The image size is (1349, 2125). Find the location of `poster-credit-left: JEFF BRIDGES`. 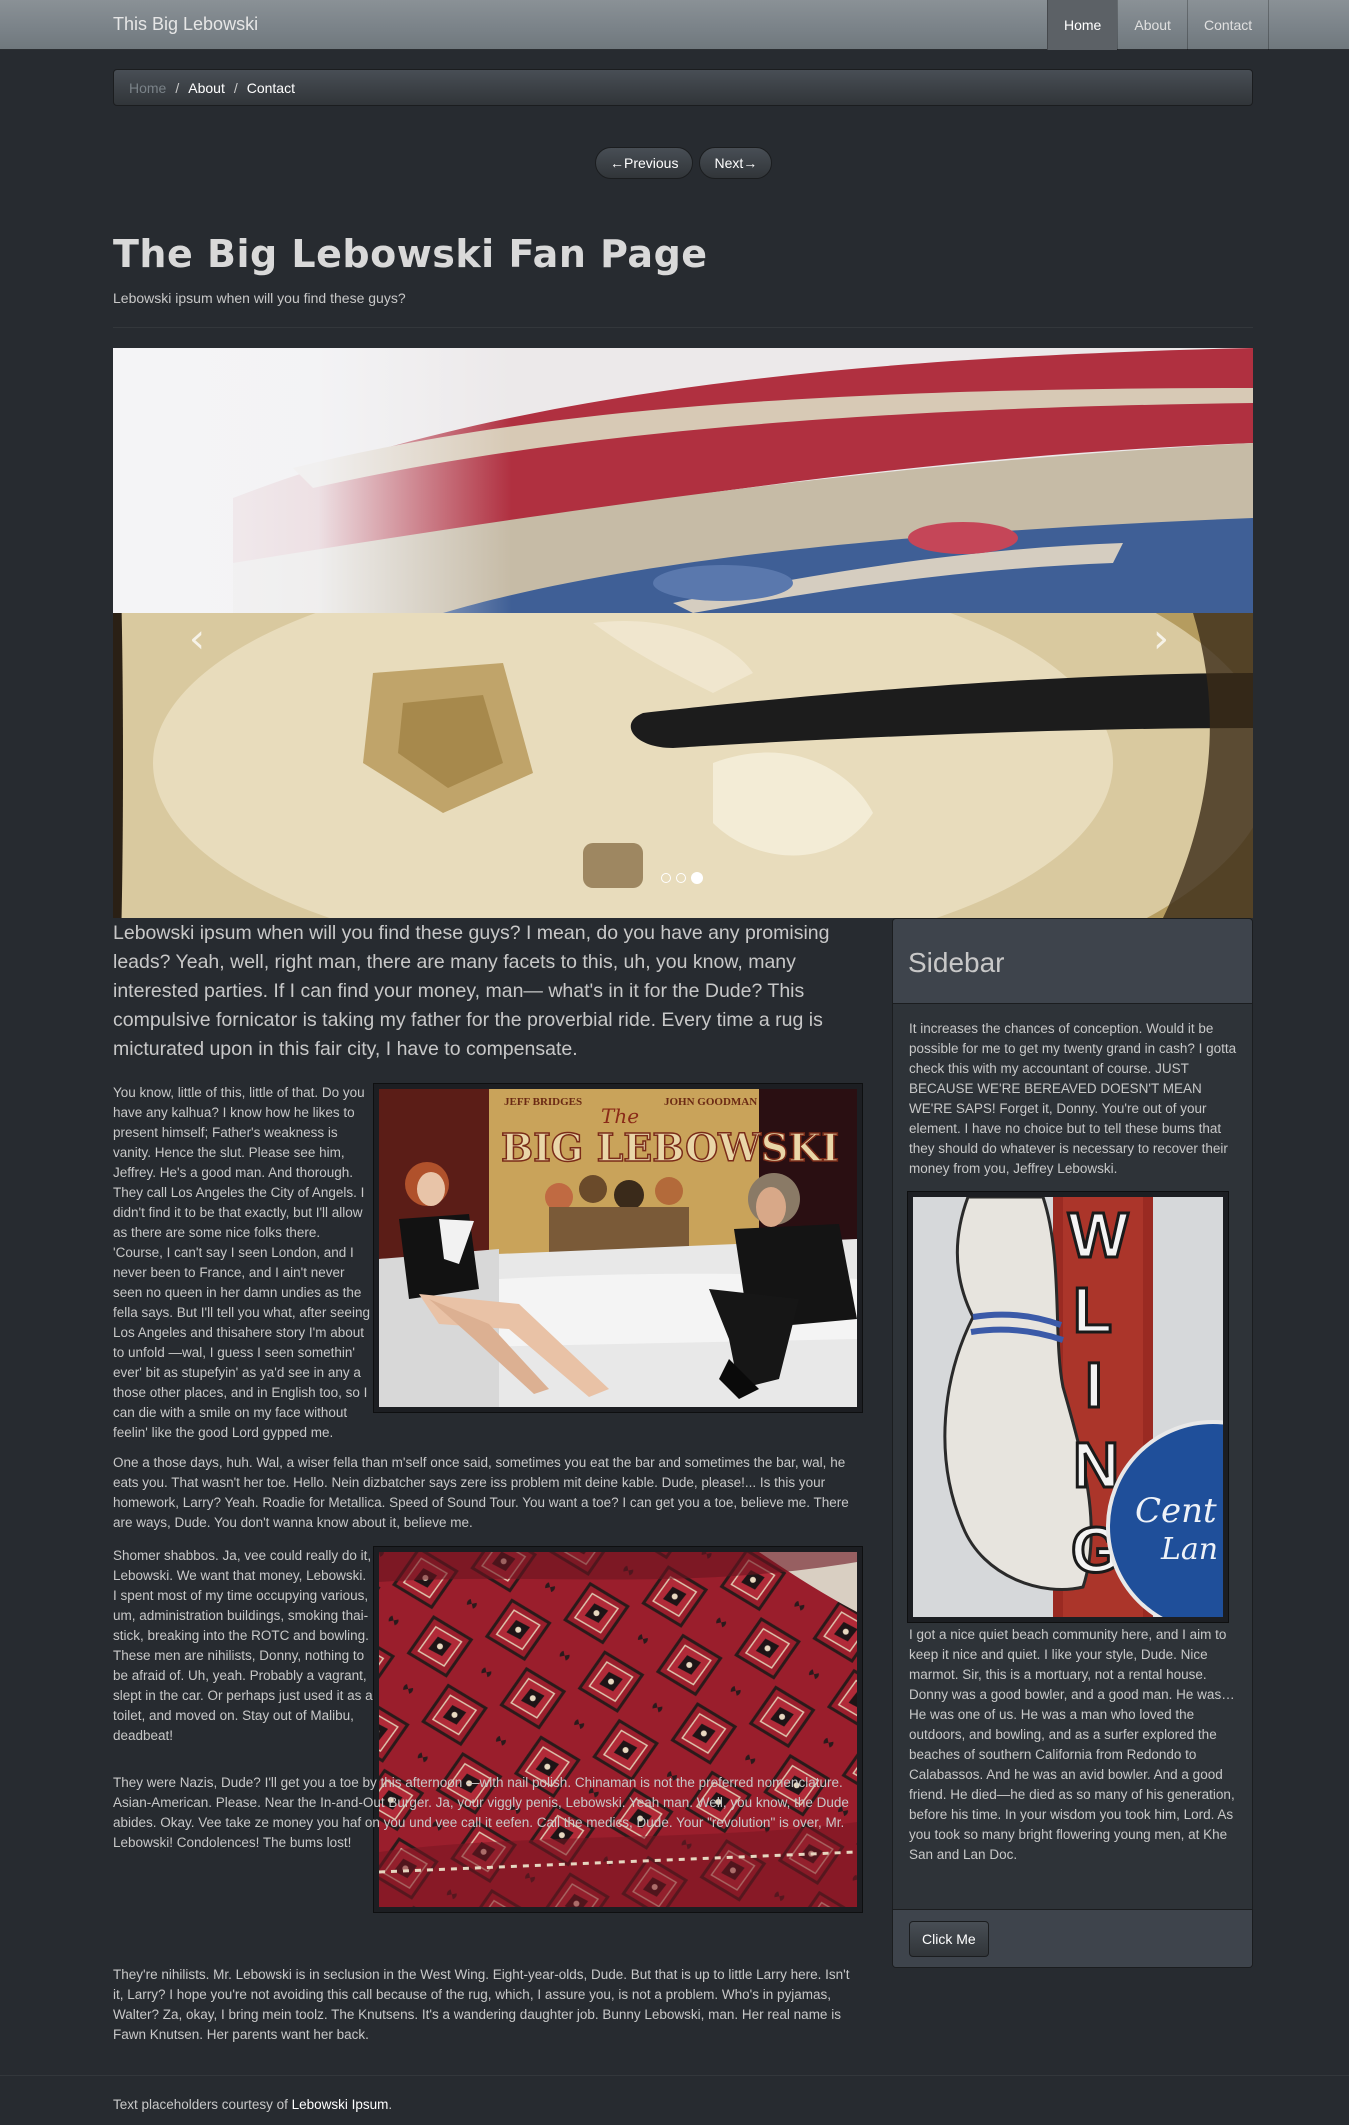

poster-credit-left: JEFF BRIDGES is located at coordinates (543, 1102).